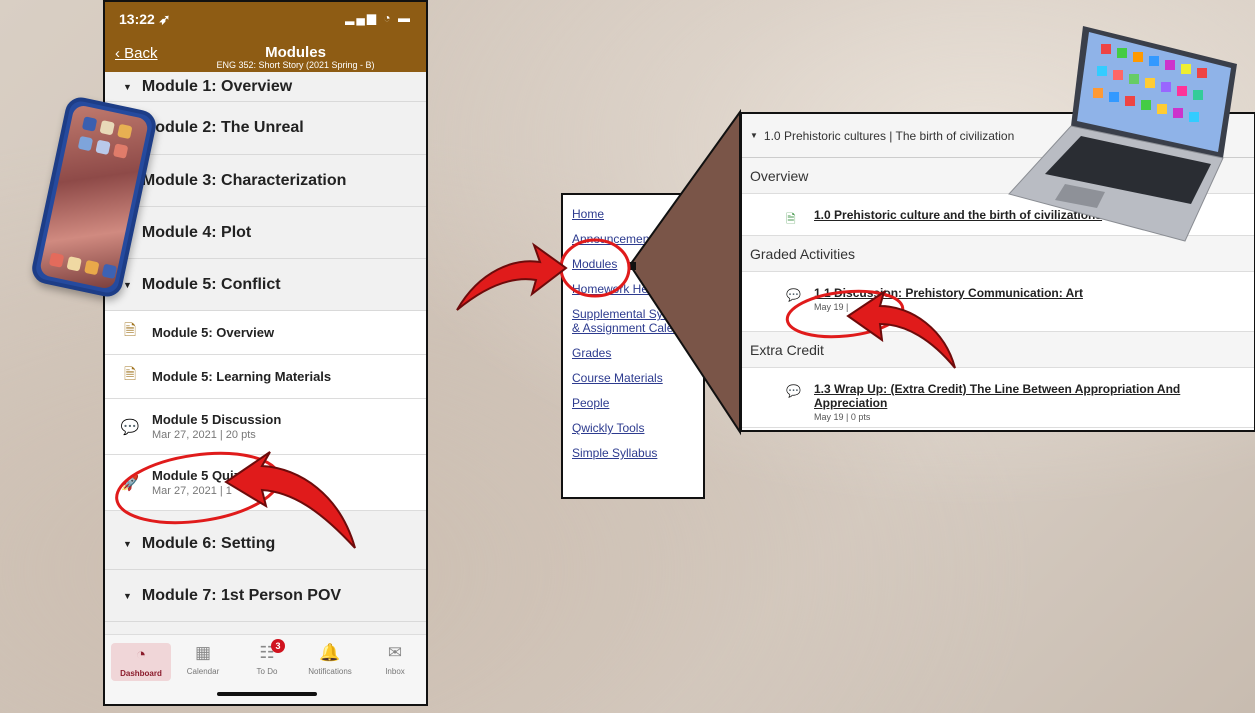 The image size is (1255, 713). What do you see at coordinates (265, 377) in the screenshot?
I see `module-item-learning-materials: 🗎 Module 5: Learning Materials` at bounding box center [265, 377].